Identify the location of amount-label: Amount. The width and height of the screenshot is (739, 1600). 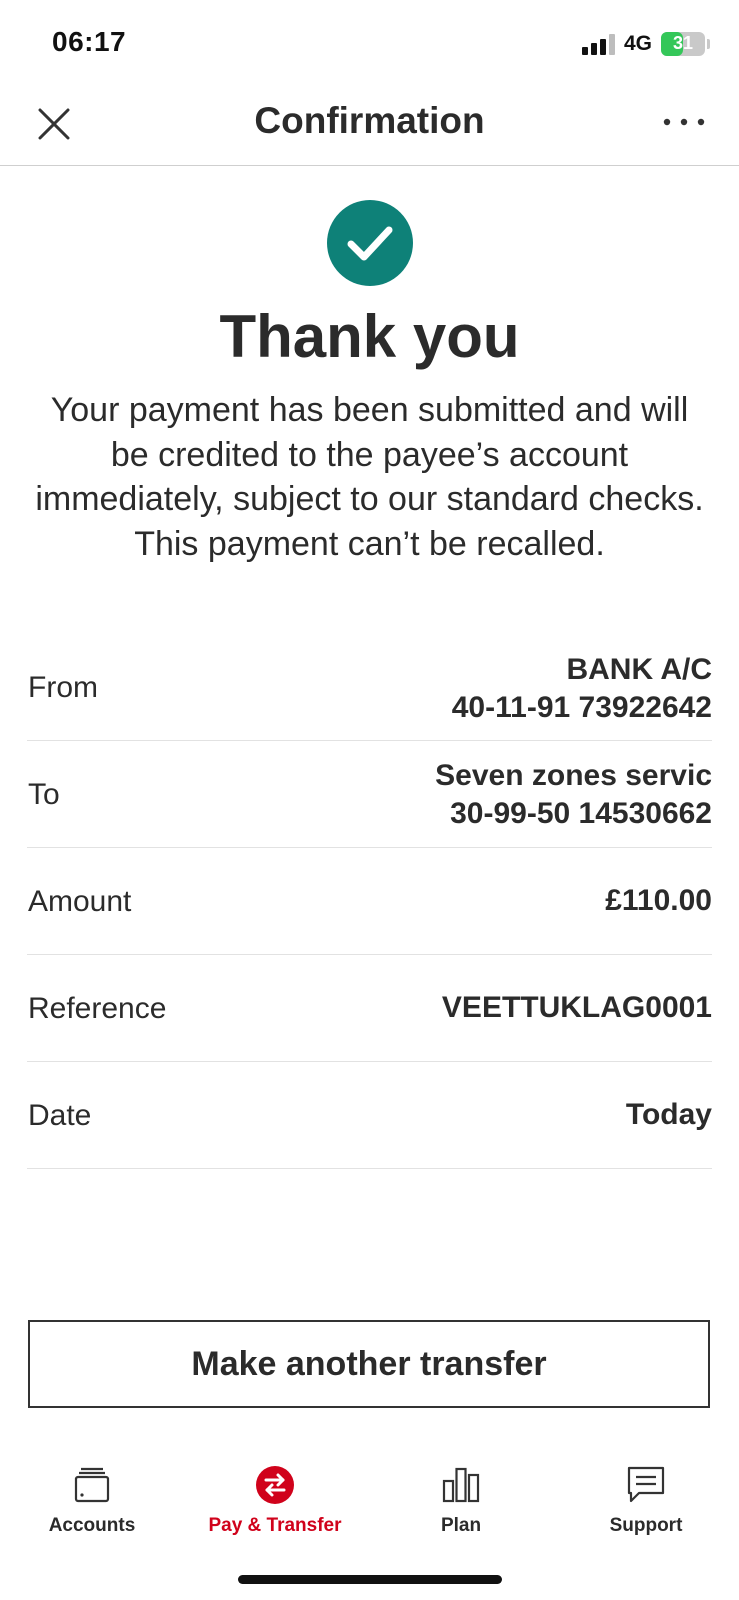
(80, 901).